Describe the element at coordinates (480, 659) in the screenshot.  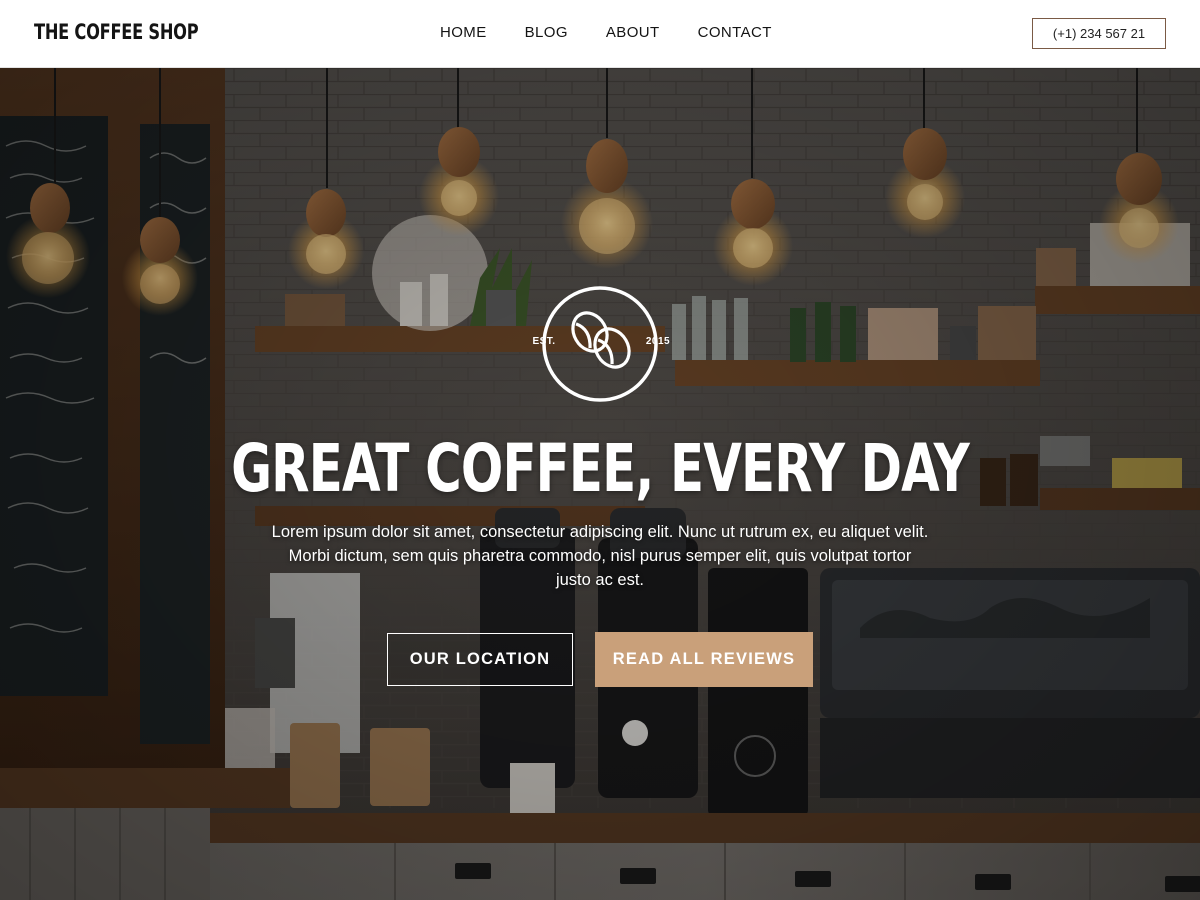
I see `our-location-button: OUR LOCATION` at that location.